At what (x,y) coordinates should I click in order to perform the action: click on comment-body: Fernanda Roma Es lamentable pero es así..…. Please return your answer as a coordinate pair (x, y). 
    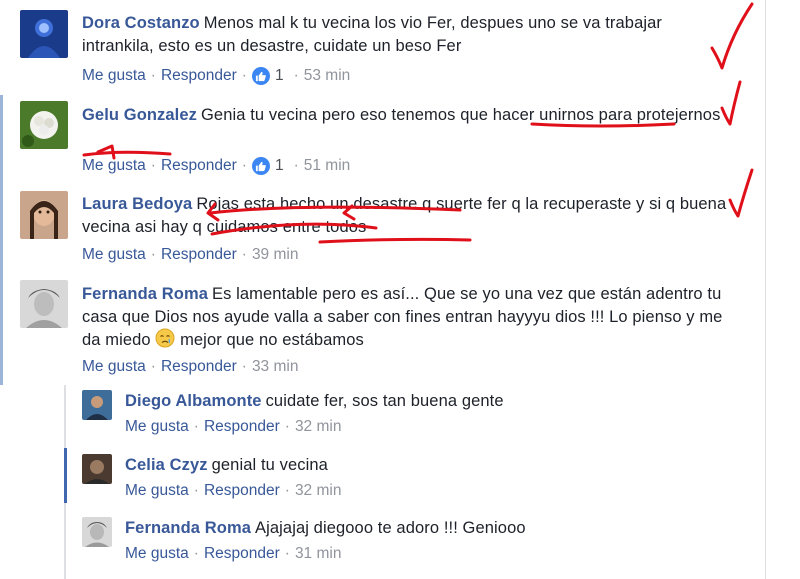
    Looking at the image, I should click on (407, 319).